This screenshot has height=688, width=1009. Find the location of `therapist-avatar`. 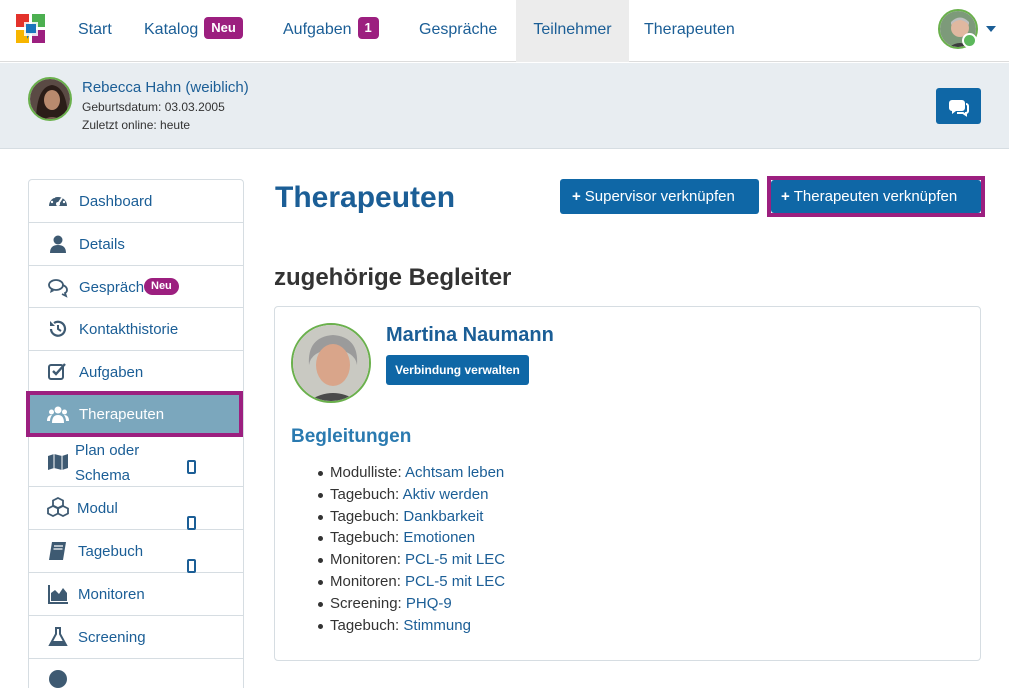

therapist-avatar is located at coordinates (331, 363).